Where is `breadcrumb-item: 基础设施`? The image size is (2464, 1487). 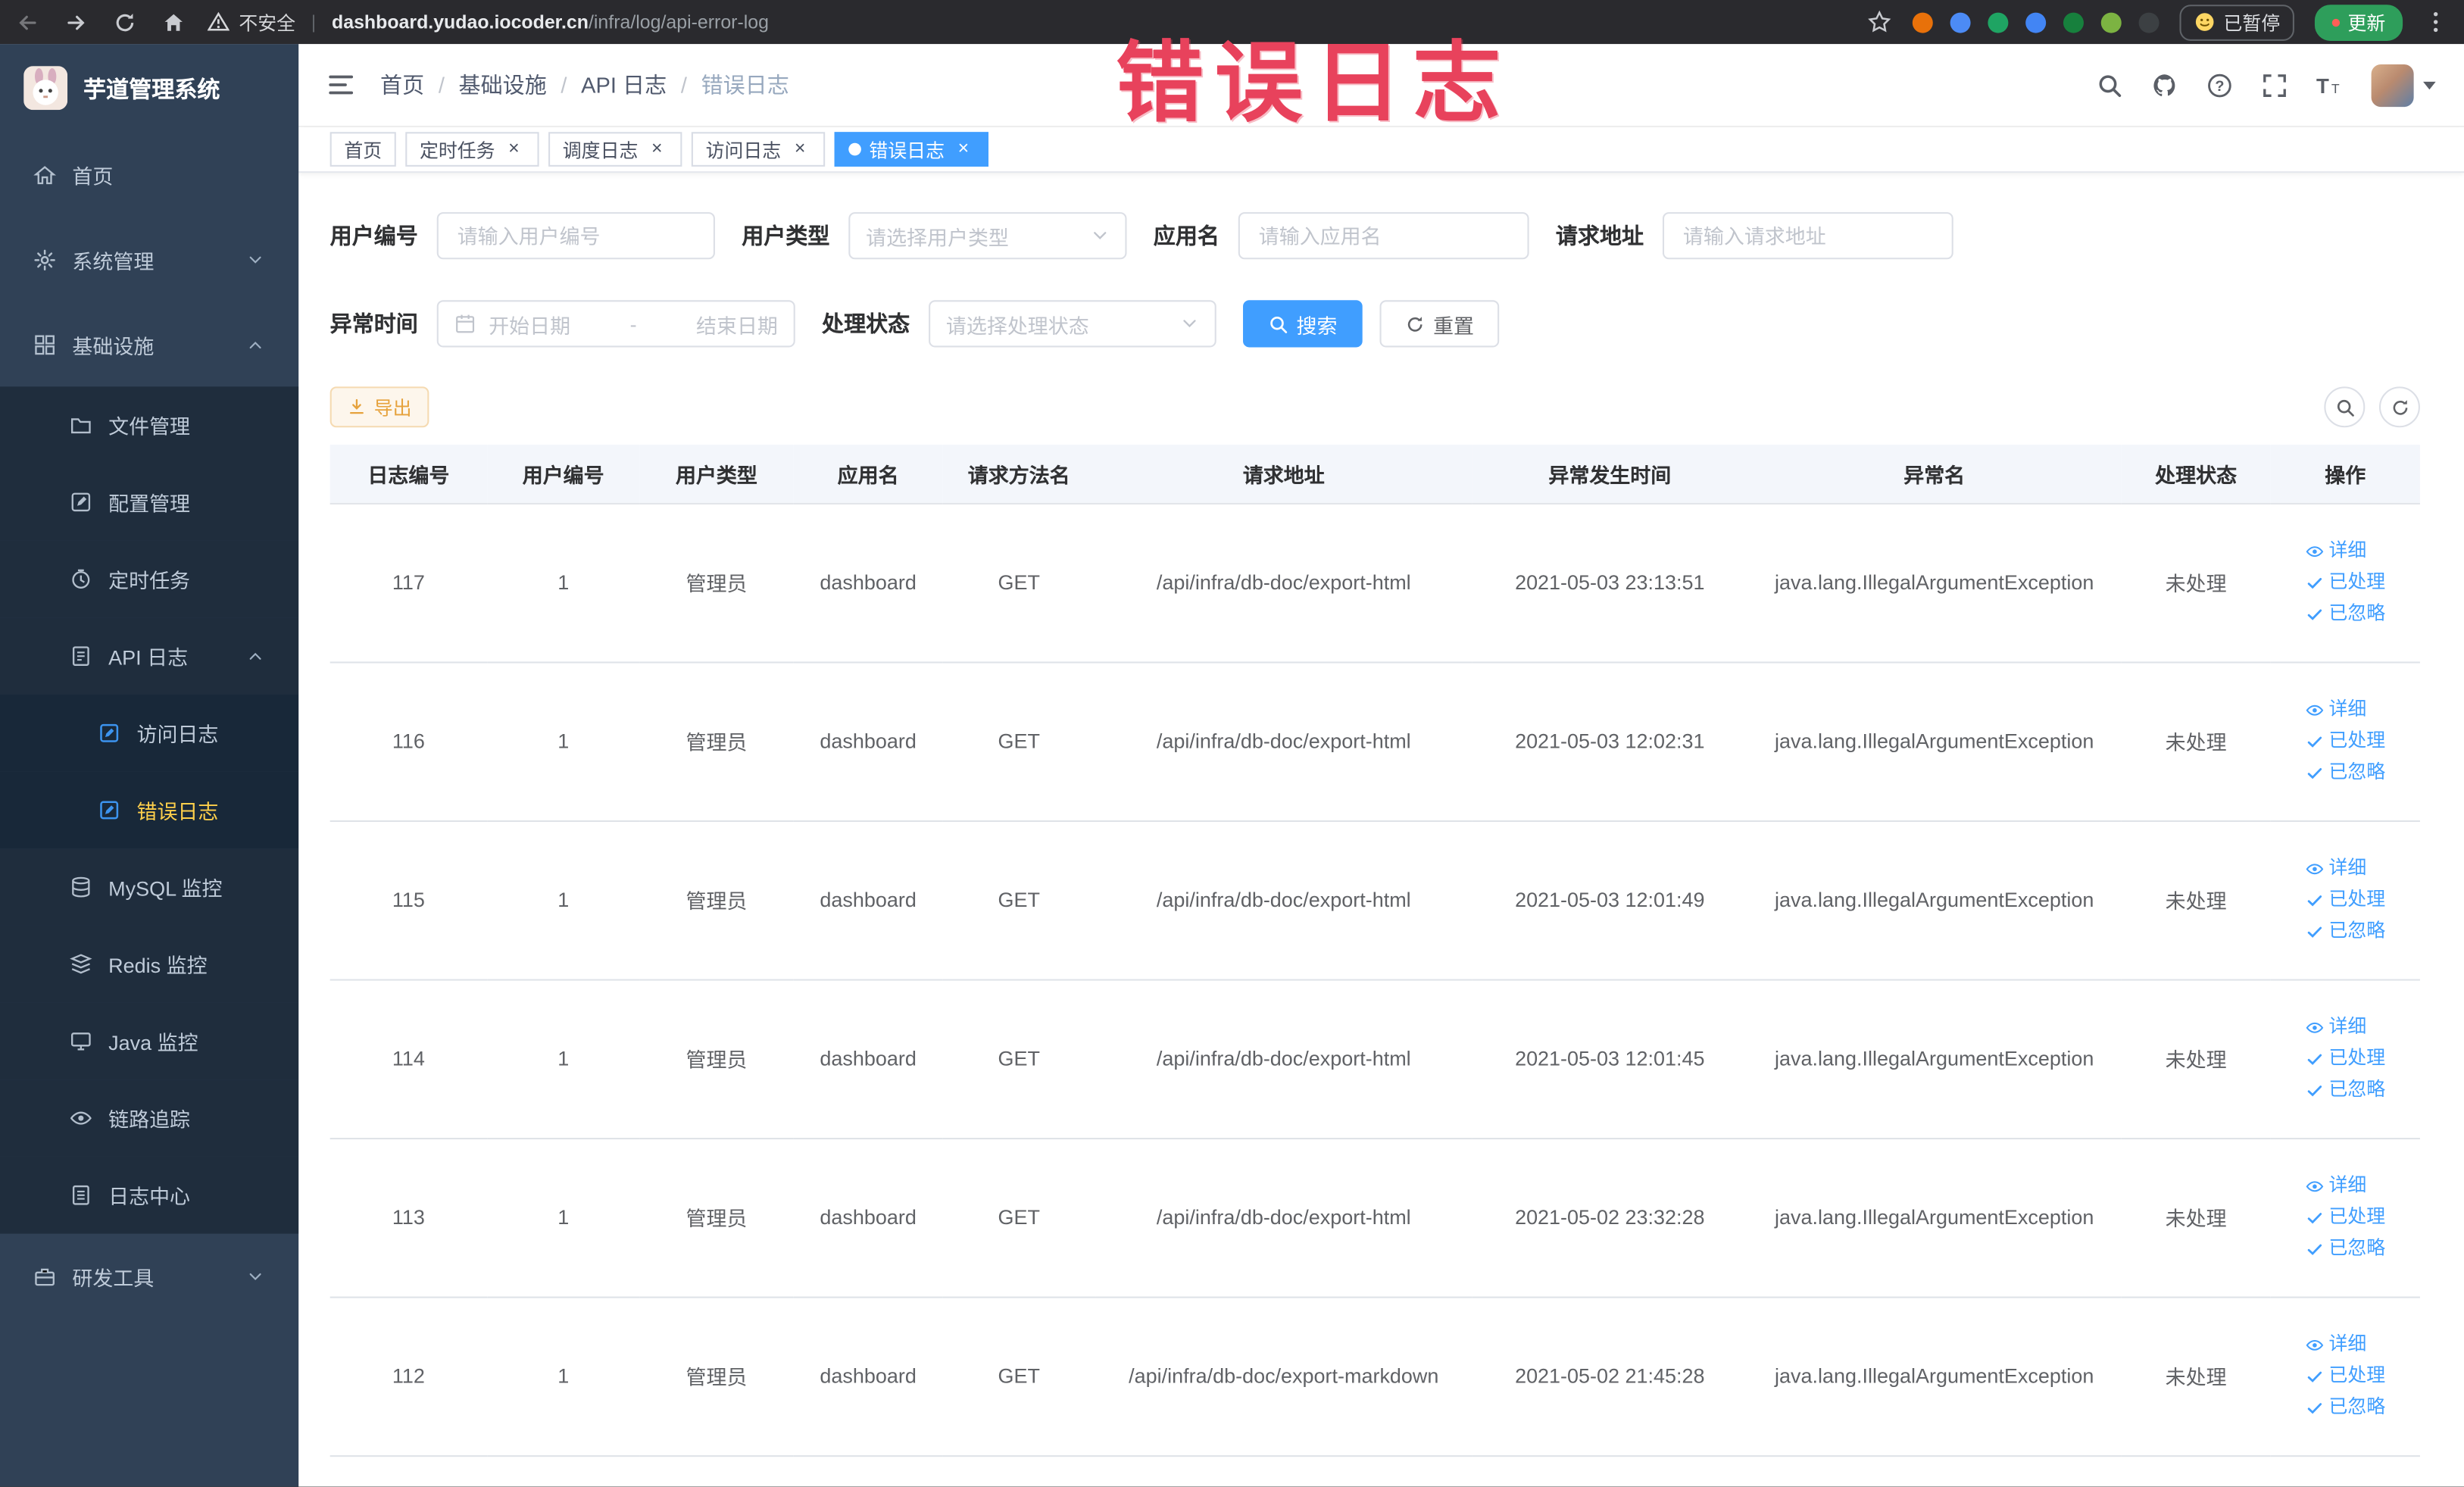
breadcrumb-item: 基础设施 is located at coordinates (503, 84).